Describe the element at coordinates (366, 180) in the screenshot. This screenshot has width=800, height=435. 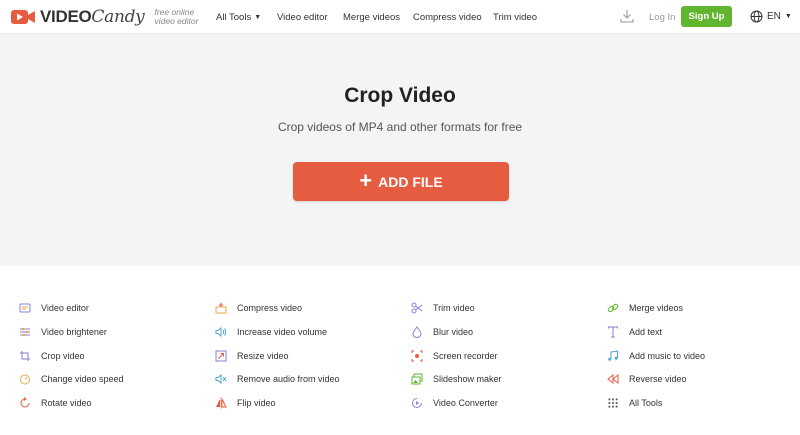
I see `plus-icon: +` at that location.